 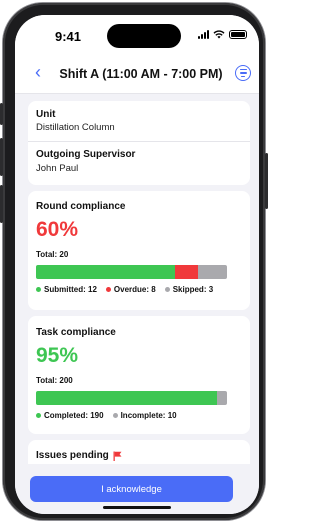 I want to click on task-compliance-bar, so click(x=131, y=398).